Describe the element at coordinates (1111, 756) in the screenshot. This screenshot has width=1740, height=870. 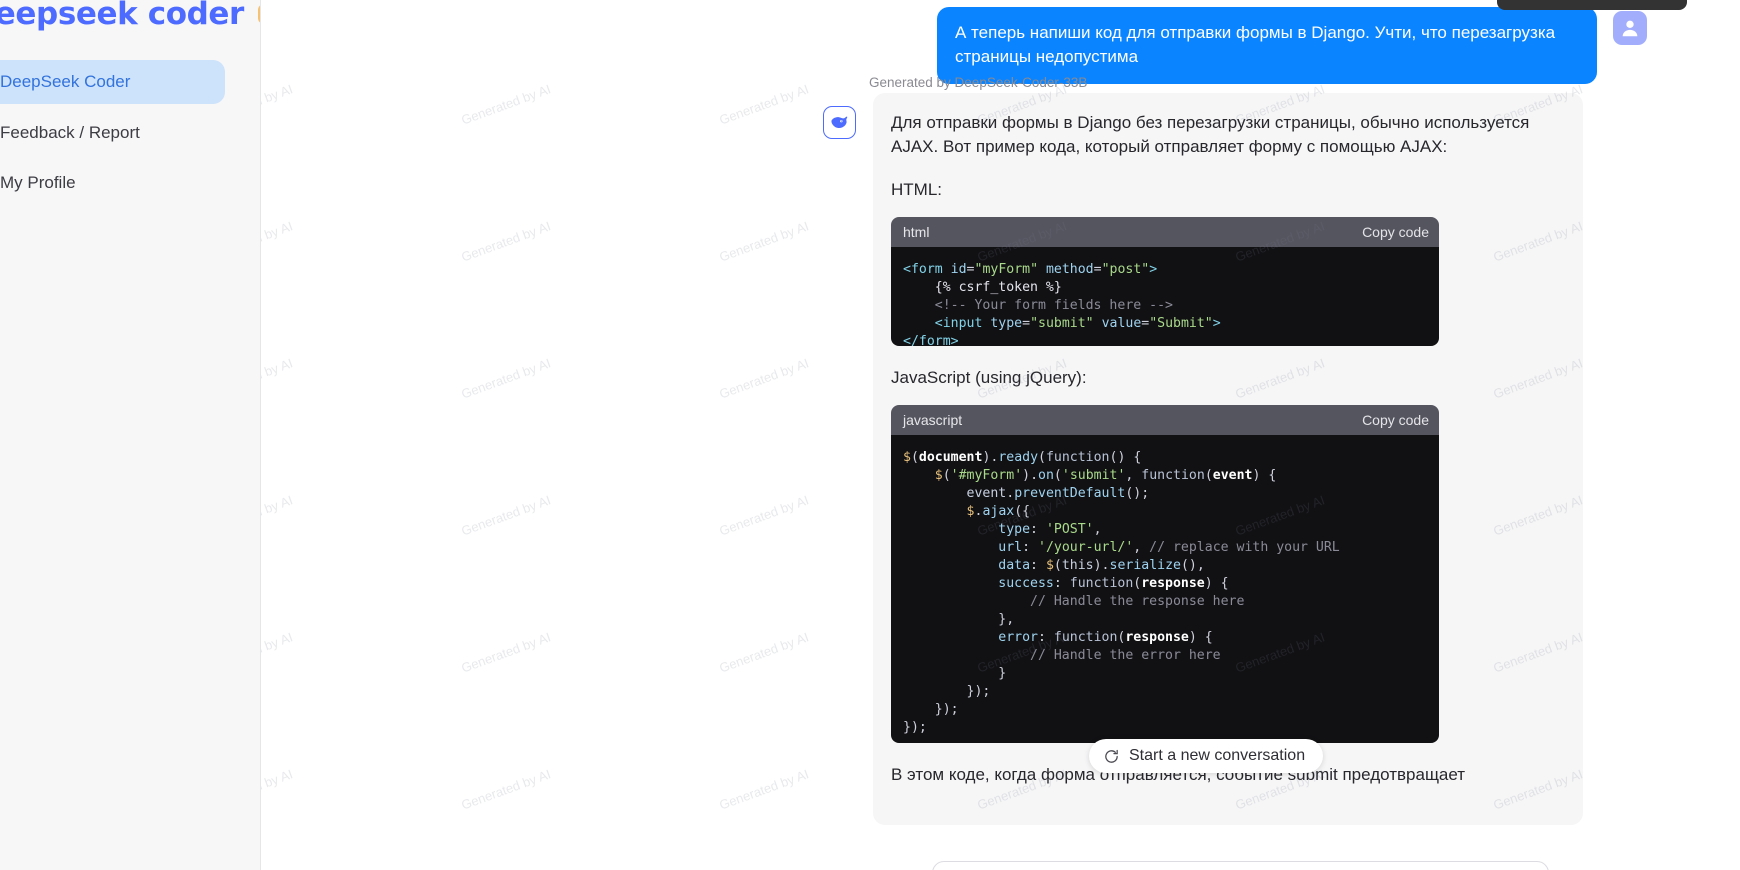
I see `refresh-icon` at that location.